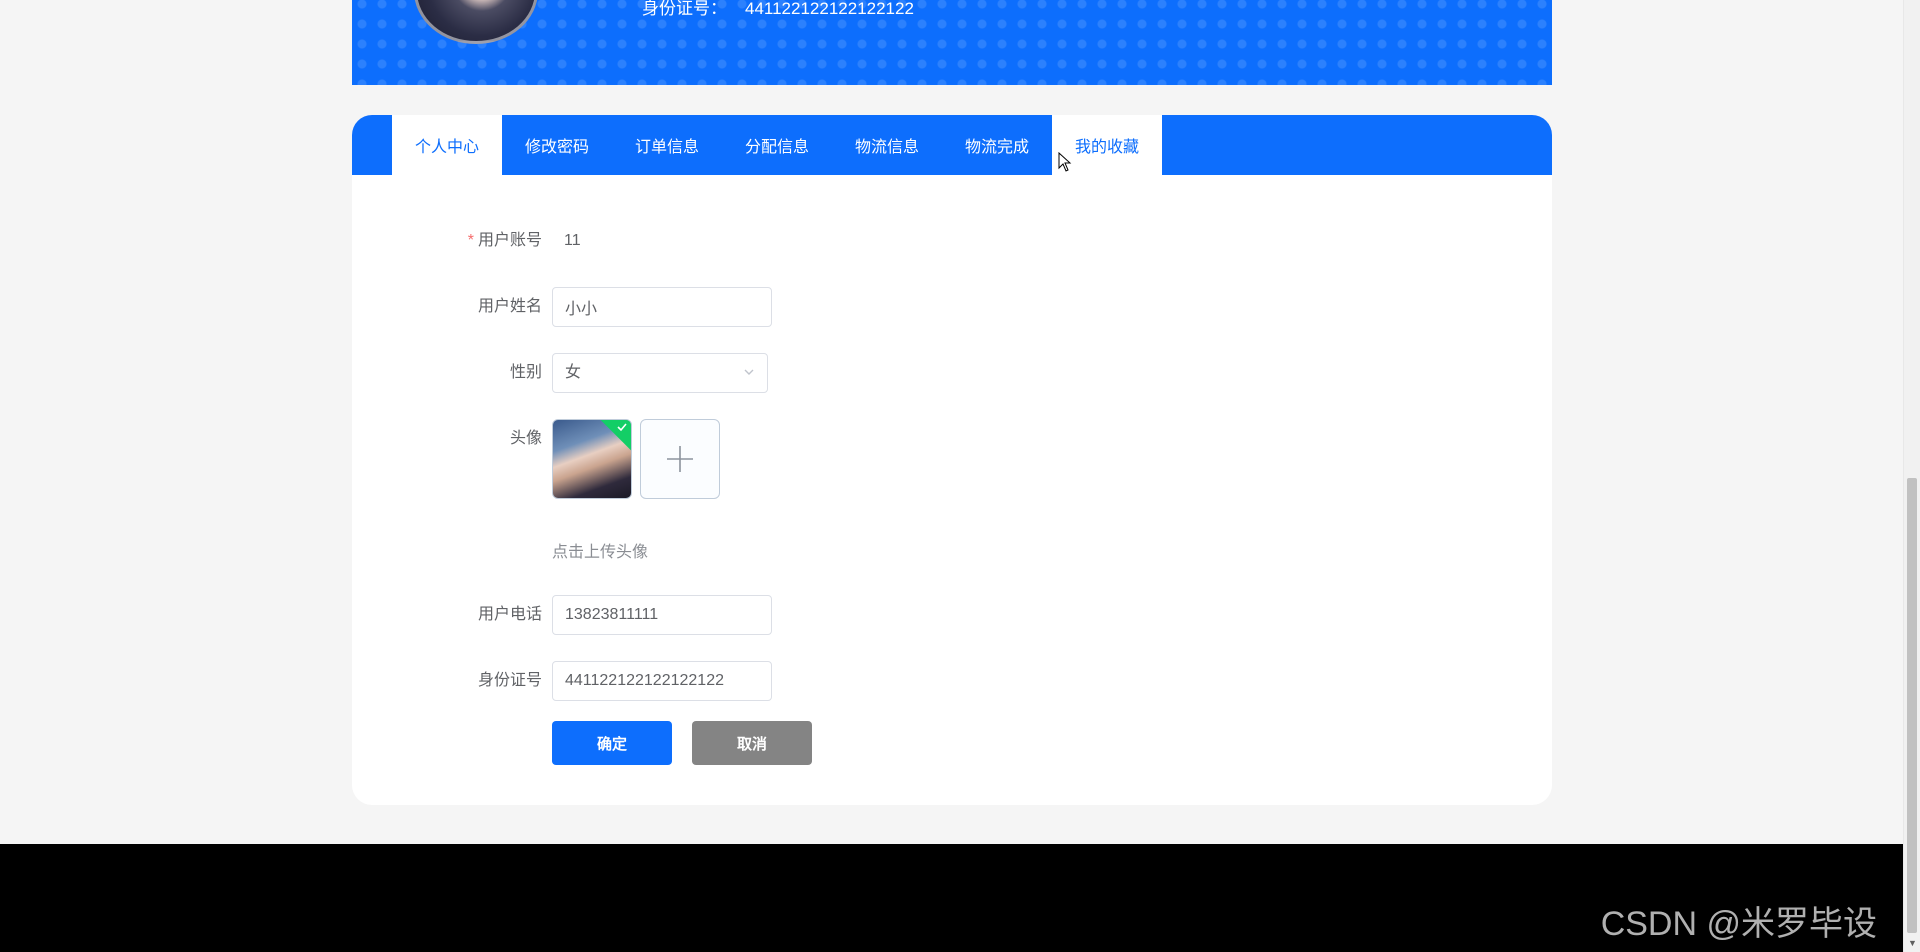 The width and height of the screenshot is (1920, 952). What do you see at coordinates (600, 550) in the screenshot?
I see `upload-avatar-hint: 点击上传头像` at bounding box center [600, 550].